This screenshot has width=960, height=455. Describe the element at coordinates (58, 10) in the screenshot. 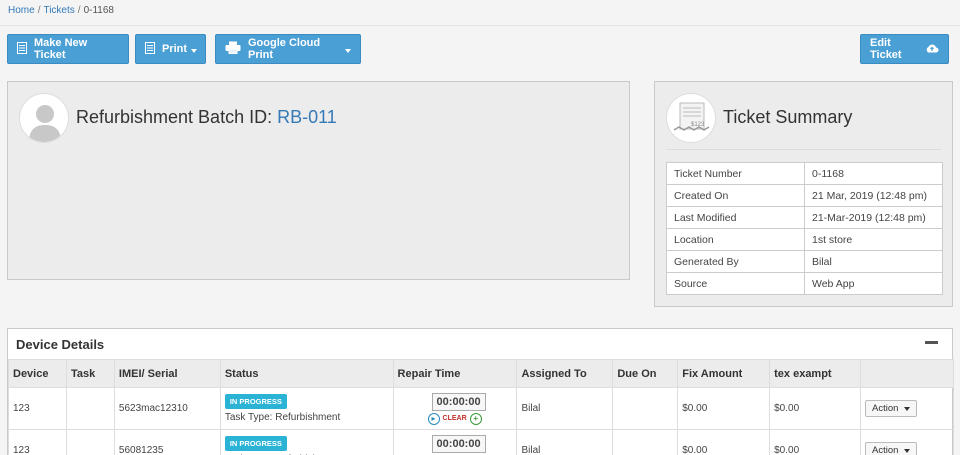

I see `breadcrumb-tickets-link: Tickets` at that location.